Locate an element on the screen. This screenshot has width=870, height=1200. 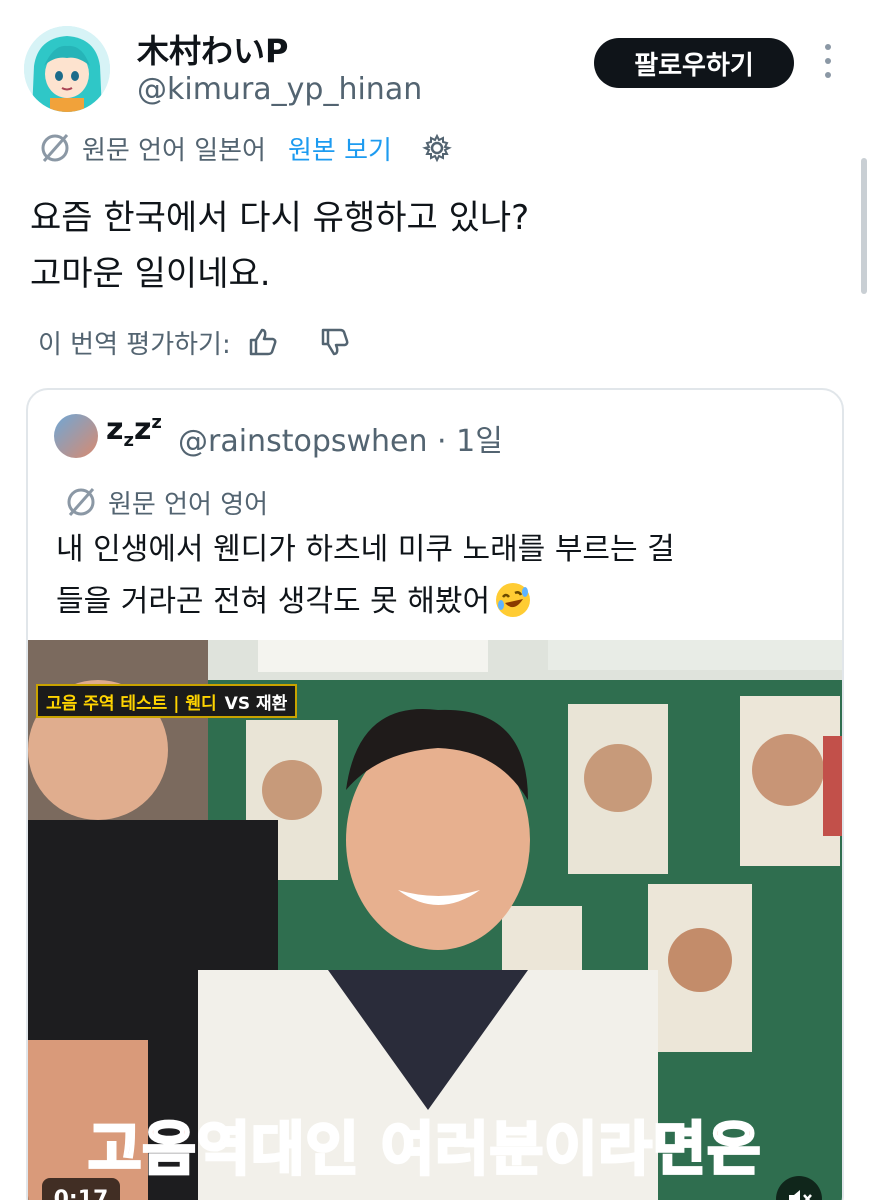
author-handle: @kimura_yp_hinan is located at coordinates (279, 89).